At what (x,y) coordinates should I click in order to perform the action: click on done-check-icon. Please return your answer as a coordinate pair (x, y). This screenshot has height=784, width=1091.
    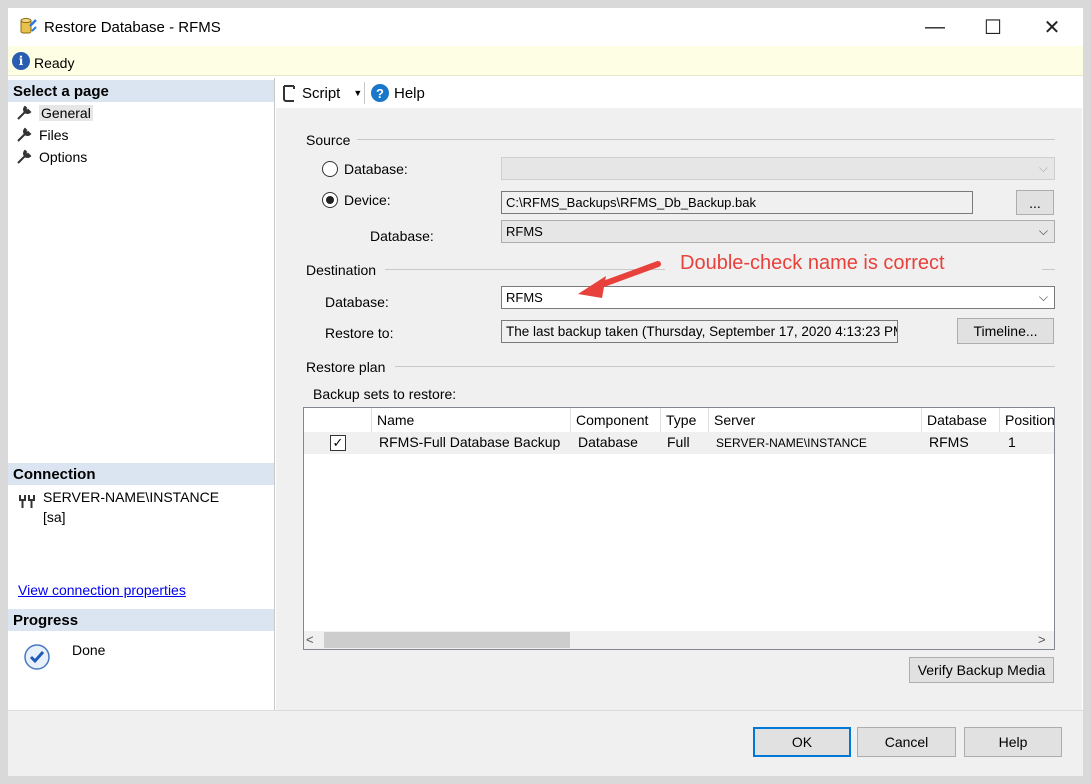
    Looking at the image, I should click on (37, 657).